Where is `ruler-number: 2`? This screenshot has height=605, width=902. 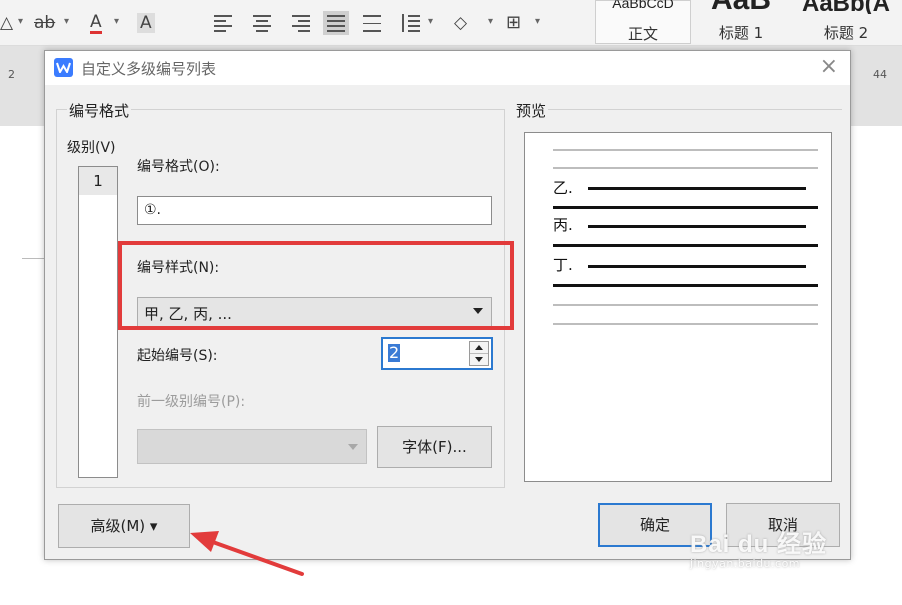 ruler-number: 2 is located at coordinates (11, 74).